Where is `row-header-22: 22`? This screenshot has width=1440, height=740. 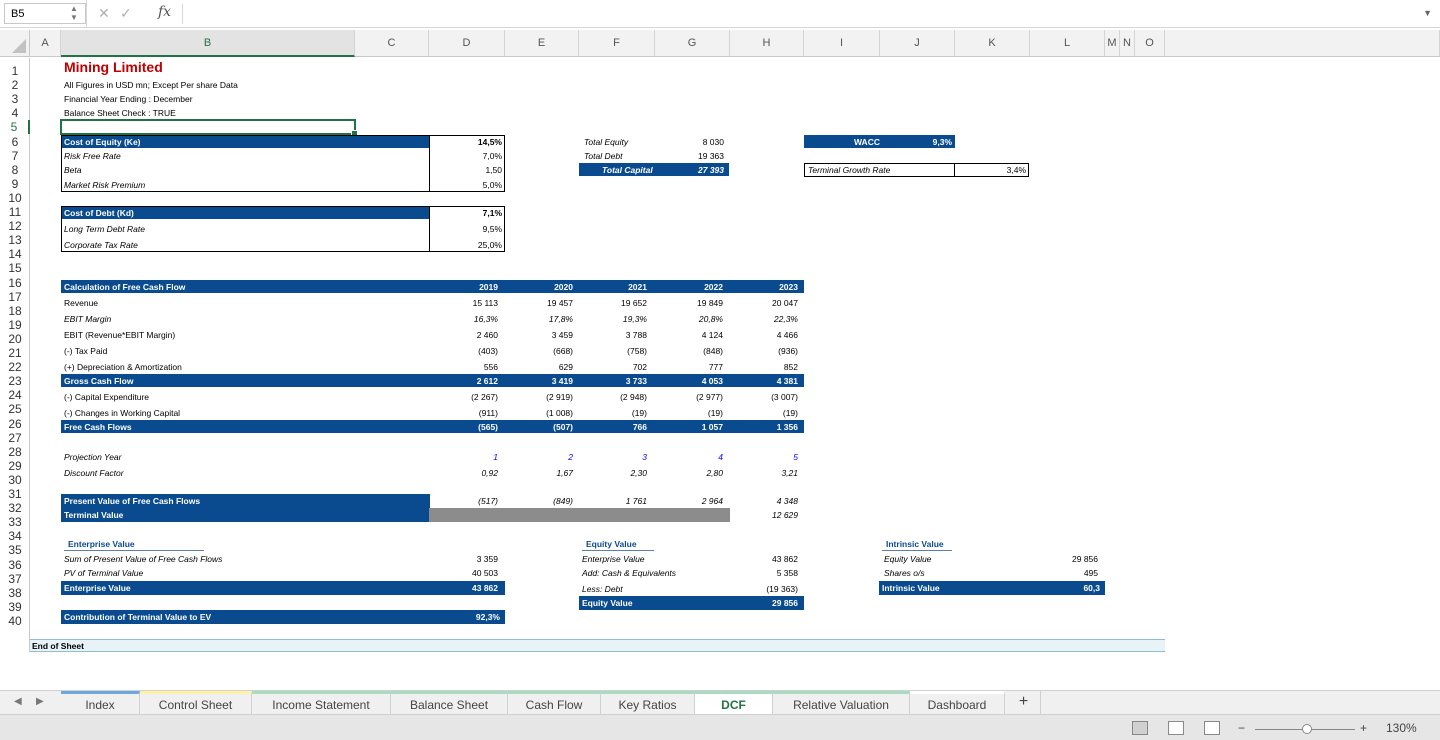 row-header-22: 22 is located at coordinates (15, 367).